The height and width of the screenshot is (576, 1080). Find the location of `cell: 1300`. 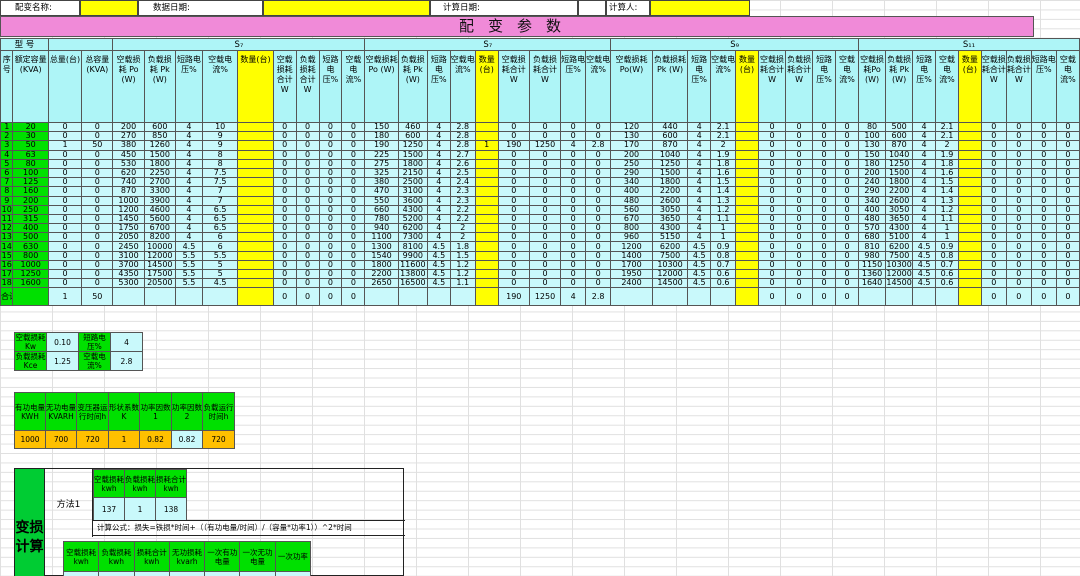

cell: 1300 is located at coordinates (381, 246).